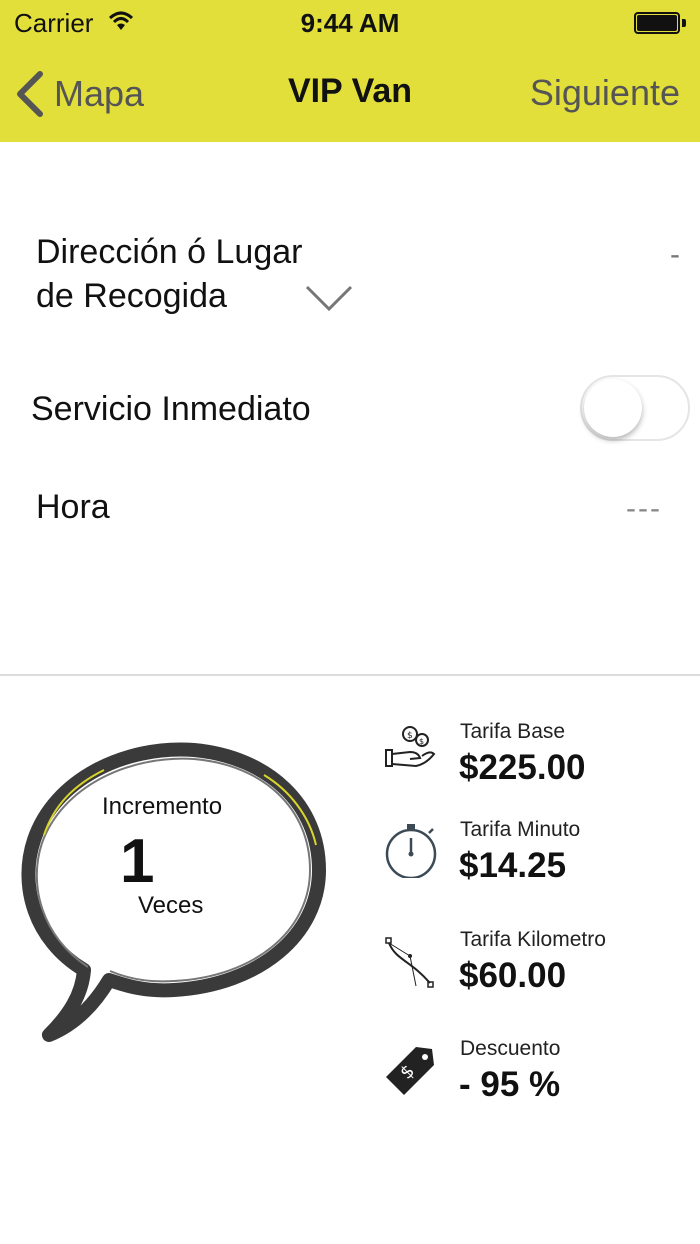 The image size is (700, 1244). What do you see at coordinates (409, 962) in the screenshot?
I see `route-curve-icon` at bounding box center [409, 962].